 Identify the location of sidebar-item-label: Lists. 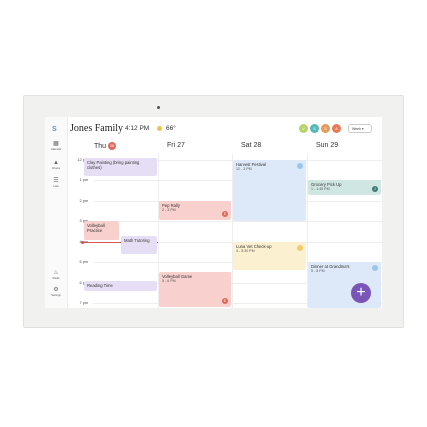
(56, 186).